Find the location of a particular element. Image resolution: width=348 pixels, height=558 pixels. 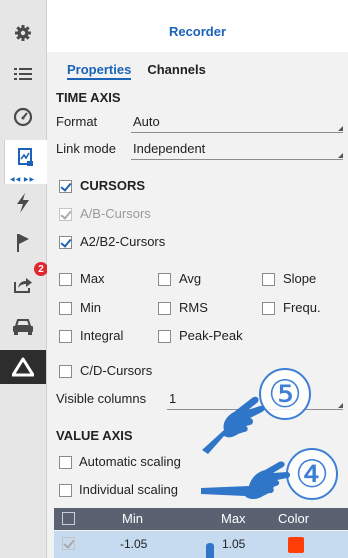

header-color: Color is located at coordinates (294, 518).